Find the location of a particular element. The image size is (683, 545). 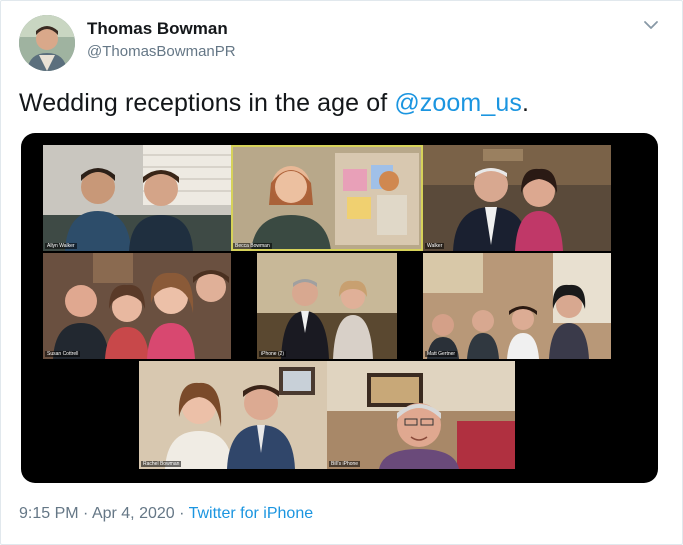

mention-link: @zoom_us is located at coordinates (458, 103).